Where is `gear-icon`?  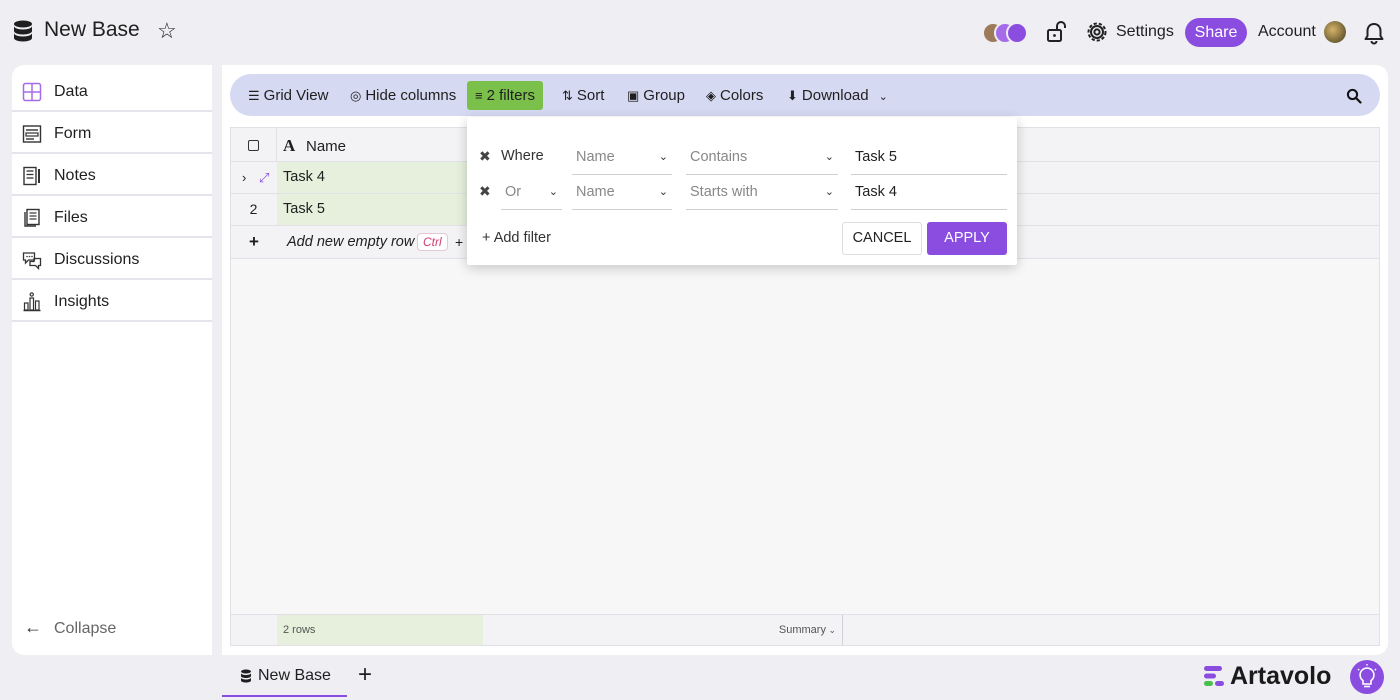
gear-icon is located at coordinates (1097, 32).